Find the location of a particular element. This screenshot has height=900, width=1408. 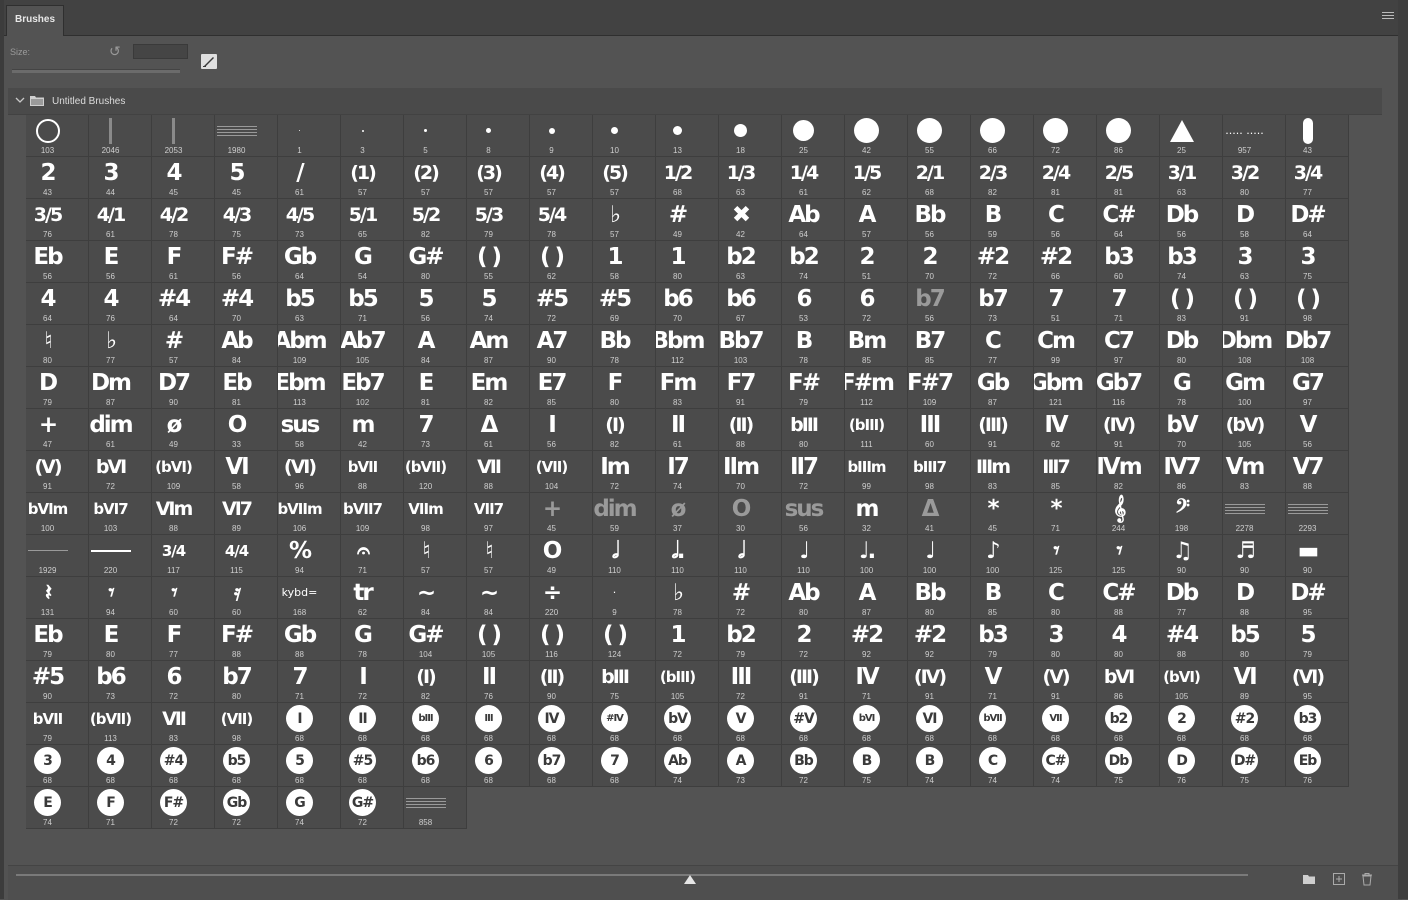

brush-preset: 2 43 is located at coordinates (57, 178).